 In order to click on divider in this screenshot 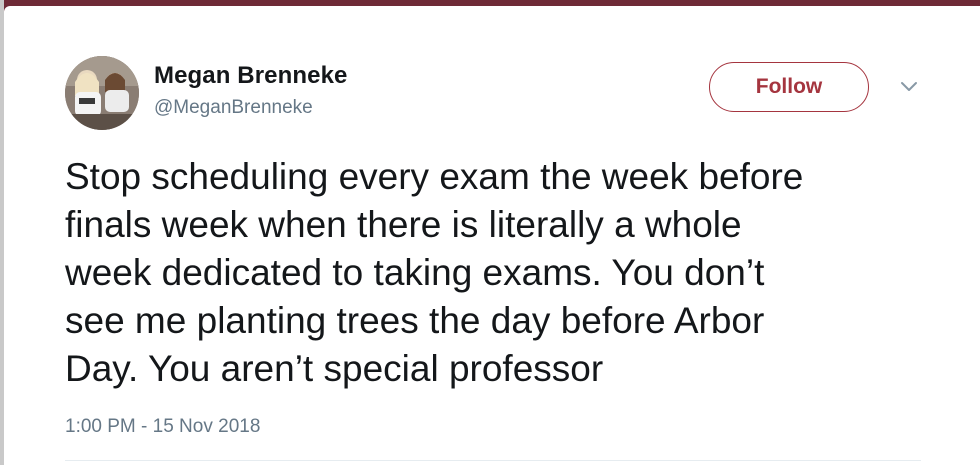, I will do `click(493, 460)`.